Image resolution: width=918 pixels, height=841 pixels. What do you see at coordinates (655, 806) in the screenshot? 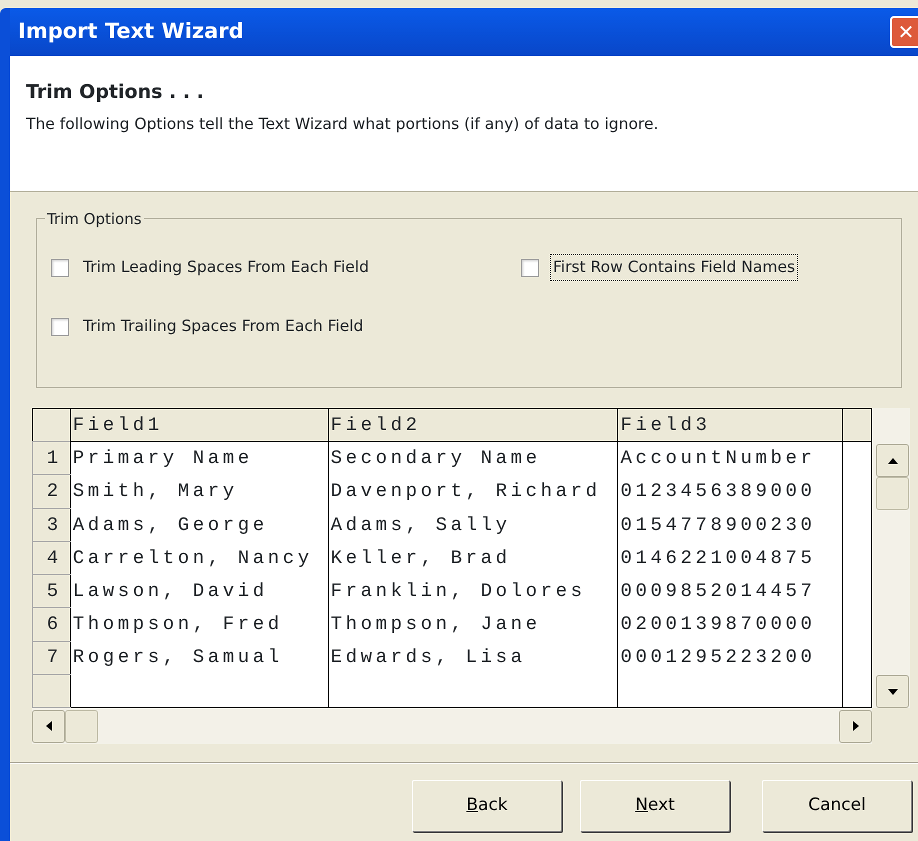
I see `wizard-button: Next` at bounding box center [655, 806].